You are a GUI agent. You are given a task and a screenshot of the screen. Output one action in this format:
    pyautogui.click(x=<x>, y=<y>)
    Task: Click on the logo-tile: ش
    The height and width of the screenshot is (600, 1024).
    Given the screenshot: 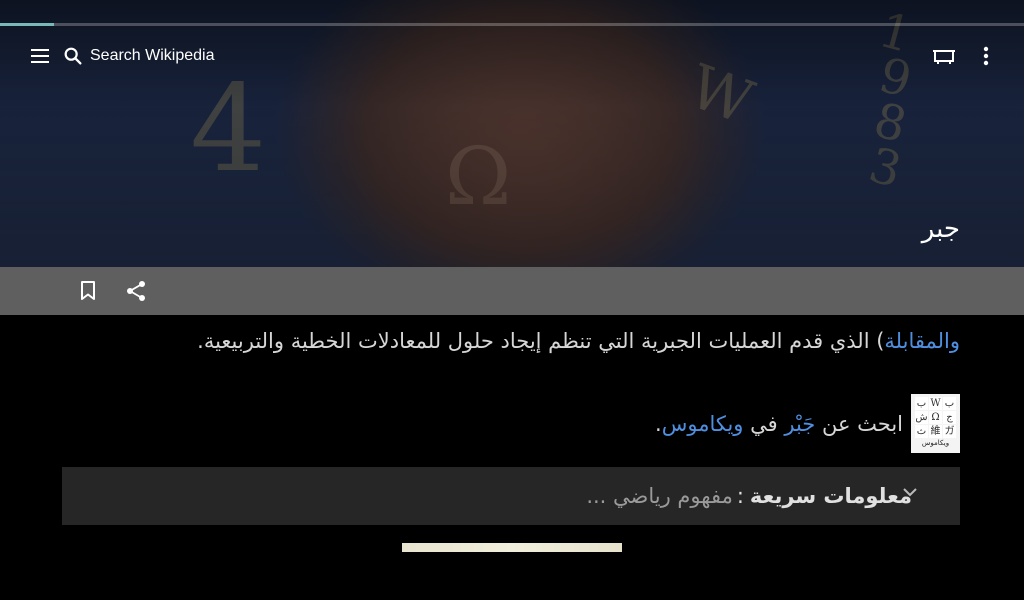 What is the action you would take?
    pyautogui.click(x=921, y=417)
    